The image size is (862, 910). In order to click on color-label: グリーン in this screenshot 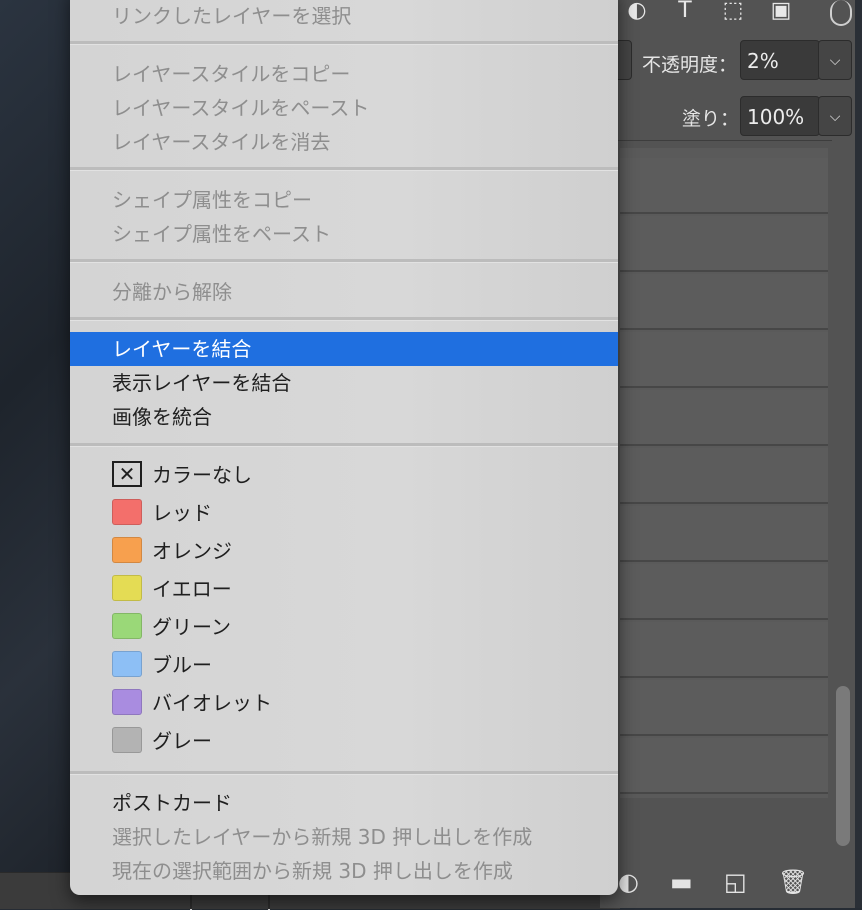, I will do `click(191, 627)`.